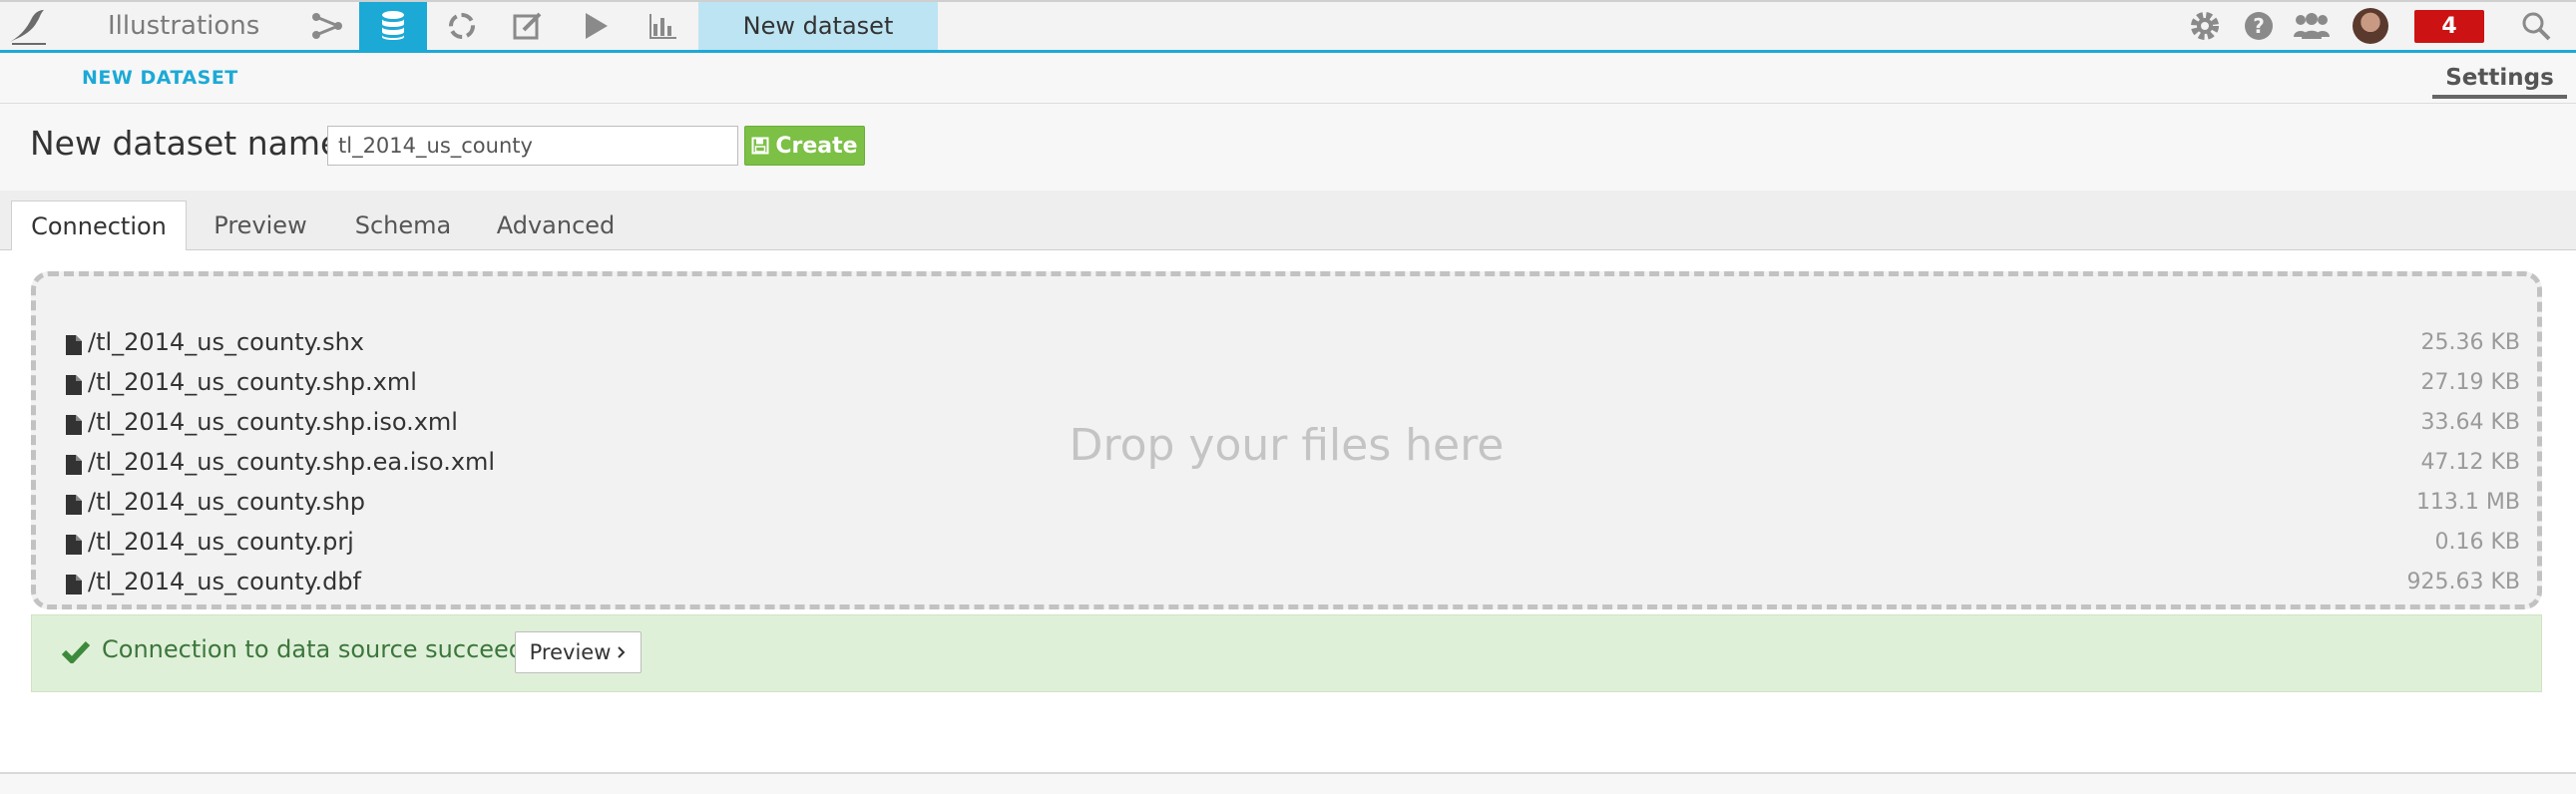 The image size is (2576, 794). Describe the element at coordinates (2463, 583) in the screenshot. I see `file-size: 925.63 KB` at that location.